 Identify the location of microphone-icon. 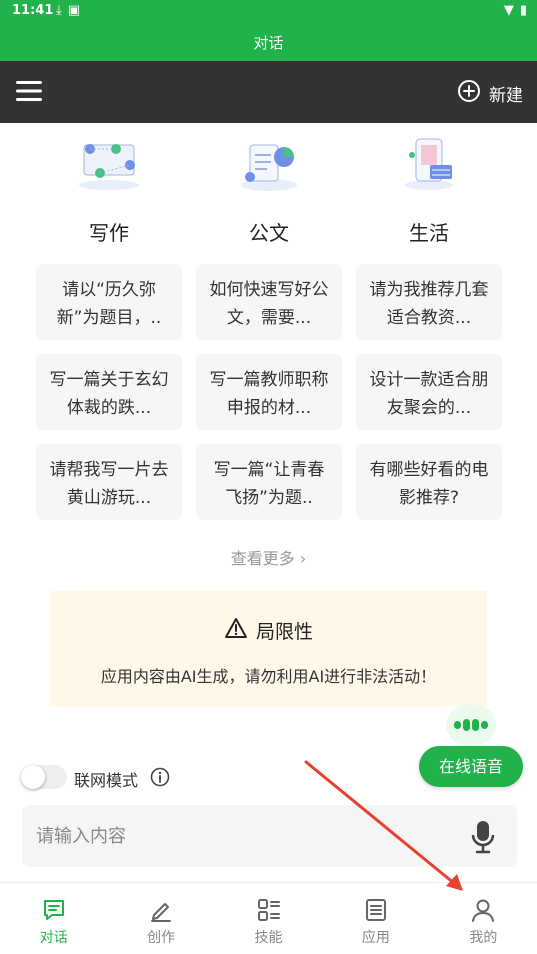
(483, 837).